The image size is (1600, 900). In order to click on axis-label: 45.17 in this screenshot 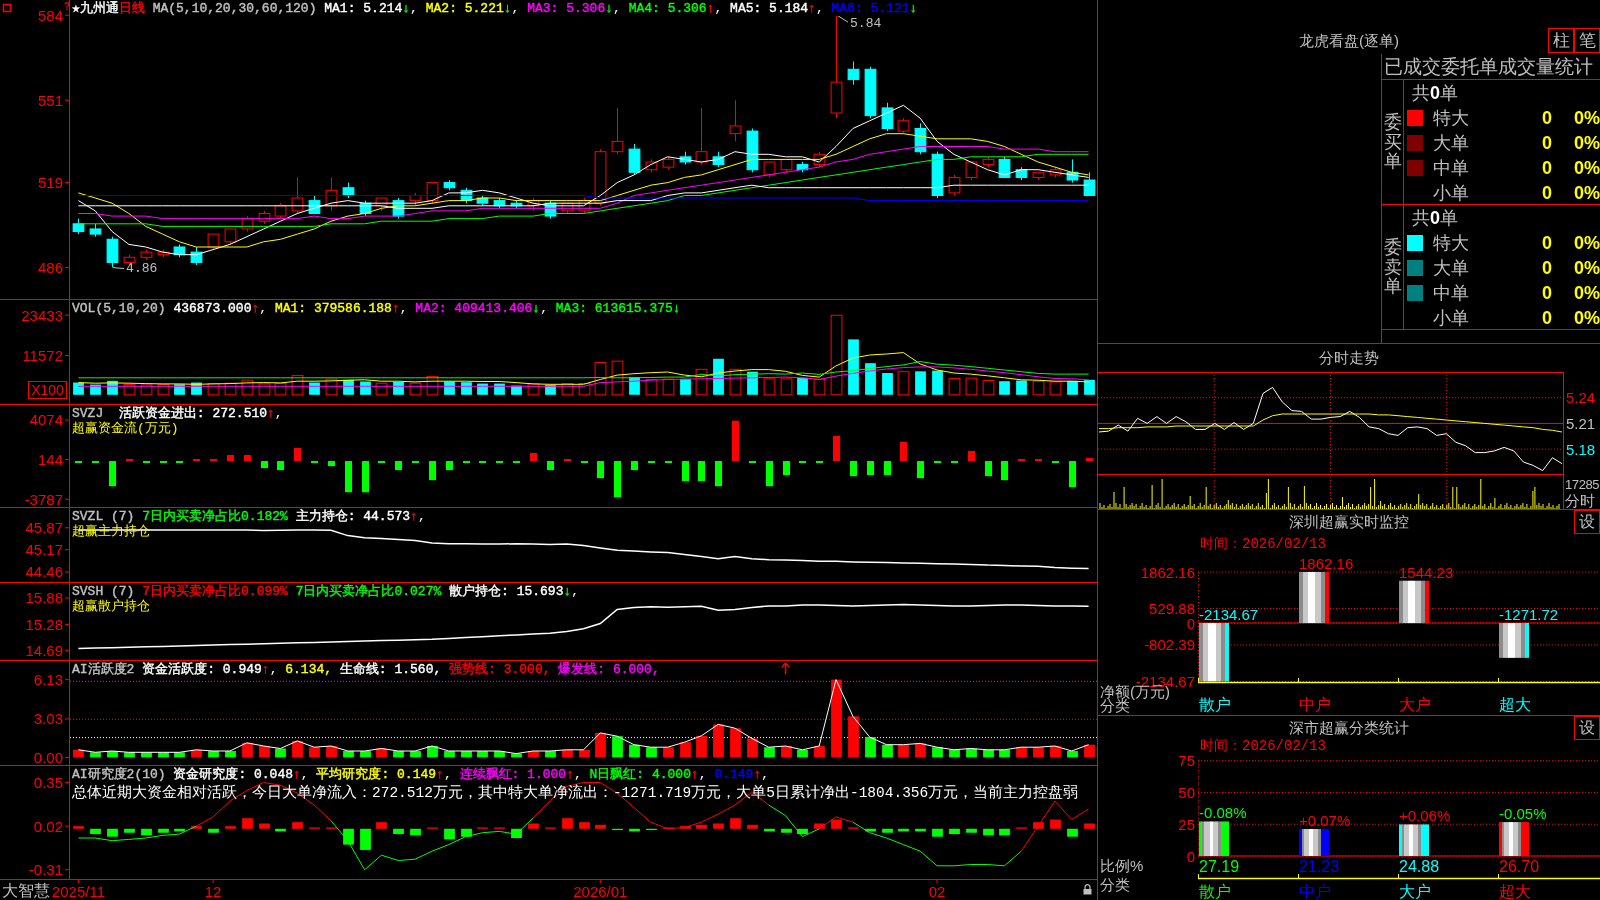, I will do `click(44, 550)`.